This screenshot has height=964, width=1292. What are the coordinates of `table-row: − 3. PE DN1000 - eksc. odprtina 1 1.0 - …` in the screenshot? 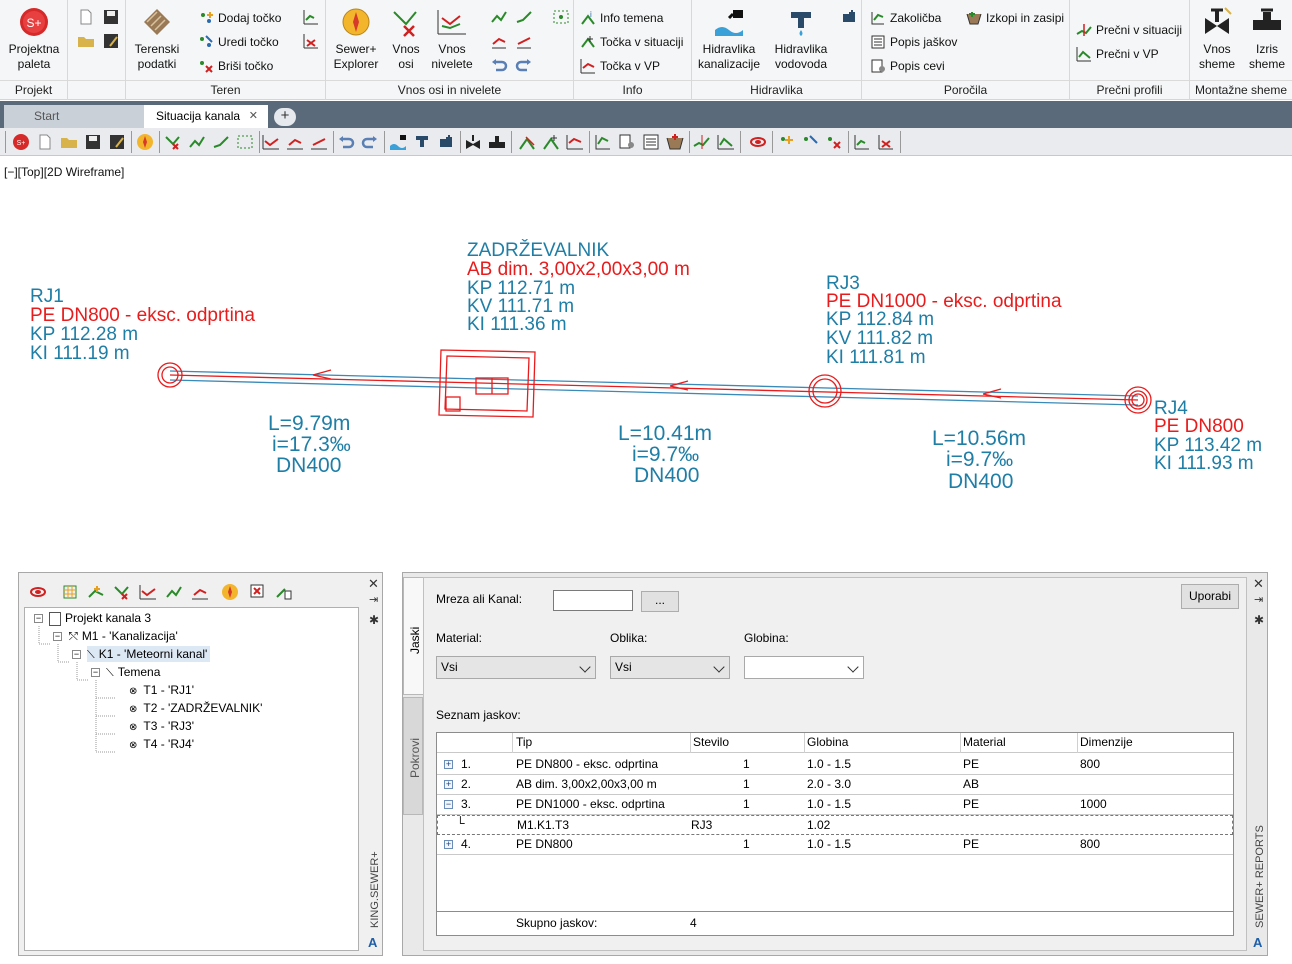 It's located at (835, 805).